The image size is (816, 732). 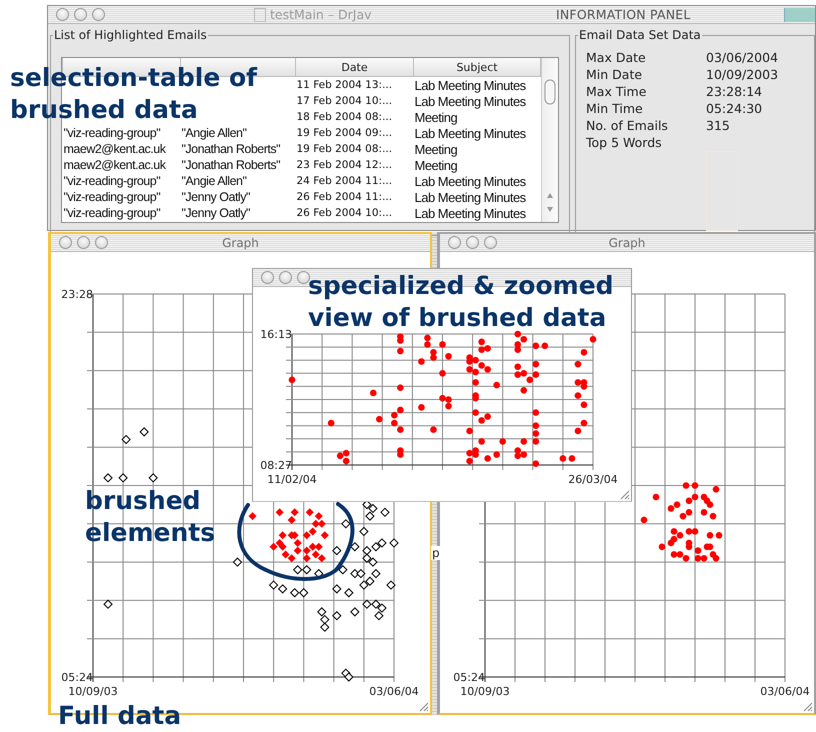 I want to click on field-value: 23:28:14, so click(x=735, y=92).